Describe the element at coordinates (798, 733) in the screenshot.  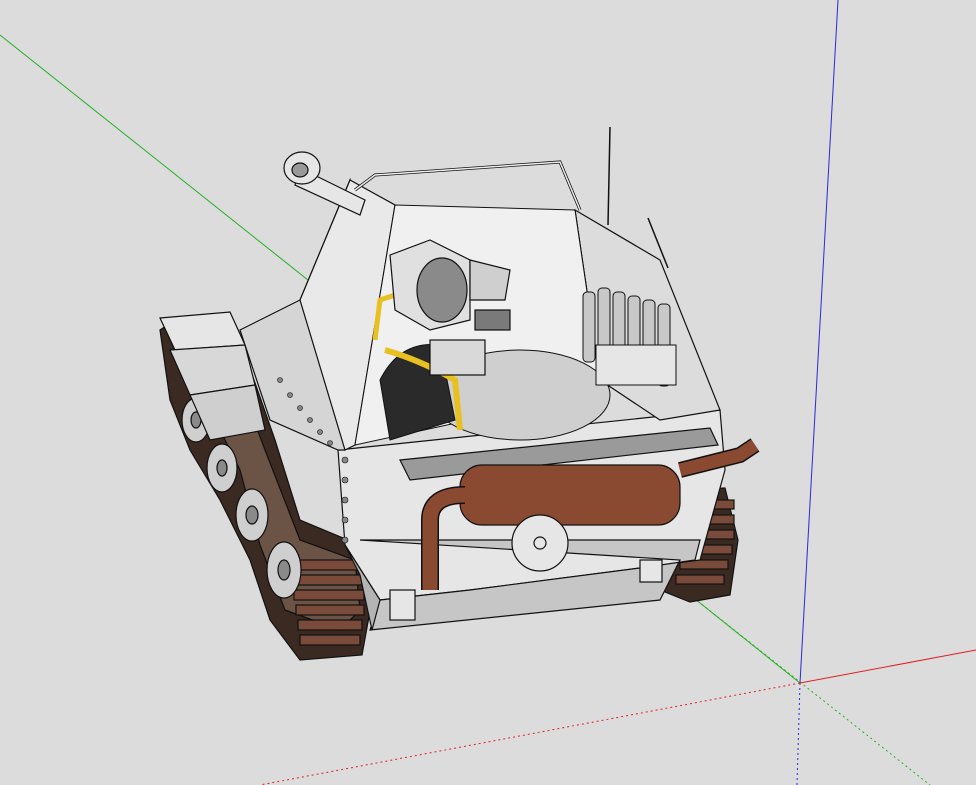
I see `blue-axis-below` at that location.